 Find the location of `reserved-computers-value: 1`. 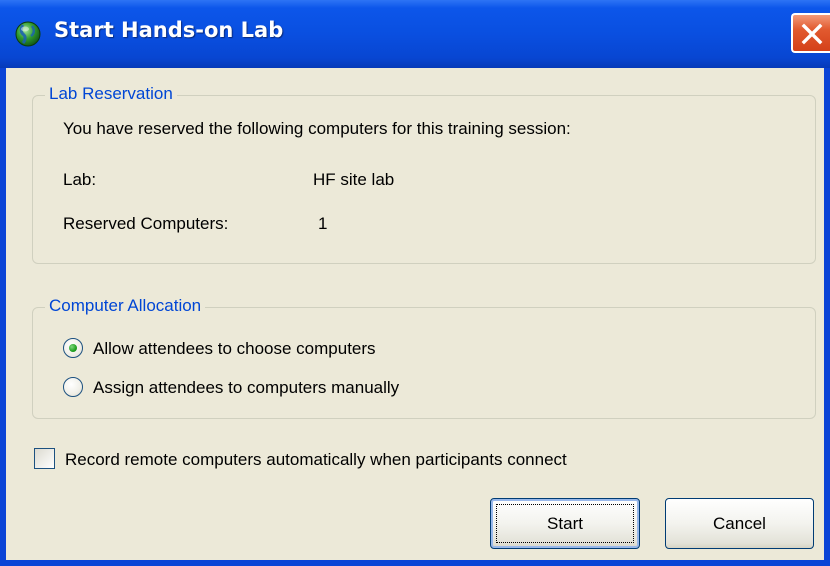

reserved-computers-value: 1 is located at coordinates (323, 223).